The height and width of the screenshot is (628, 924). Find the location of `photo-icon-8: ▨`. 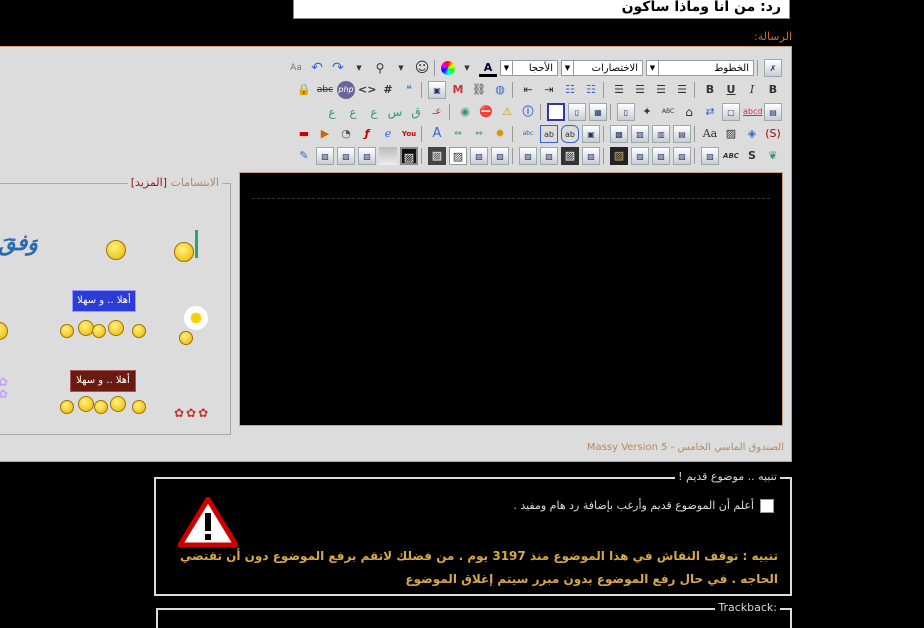

photo-icon-8: ▨ is located at coordinates (549, 156).